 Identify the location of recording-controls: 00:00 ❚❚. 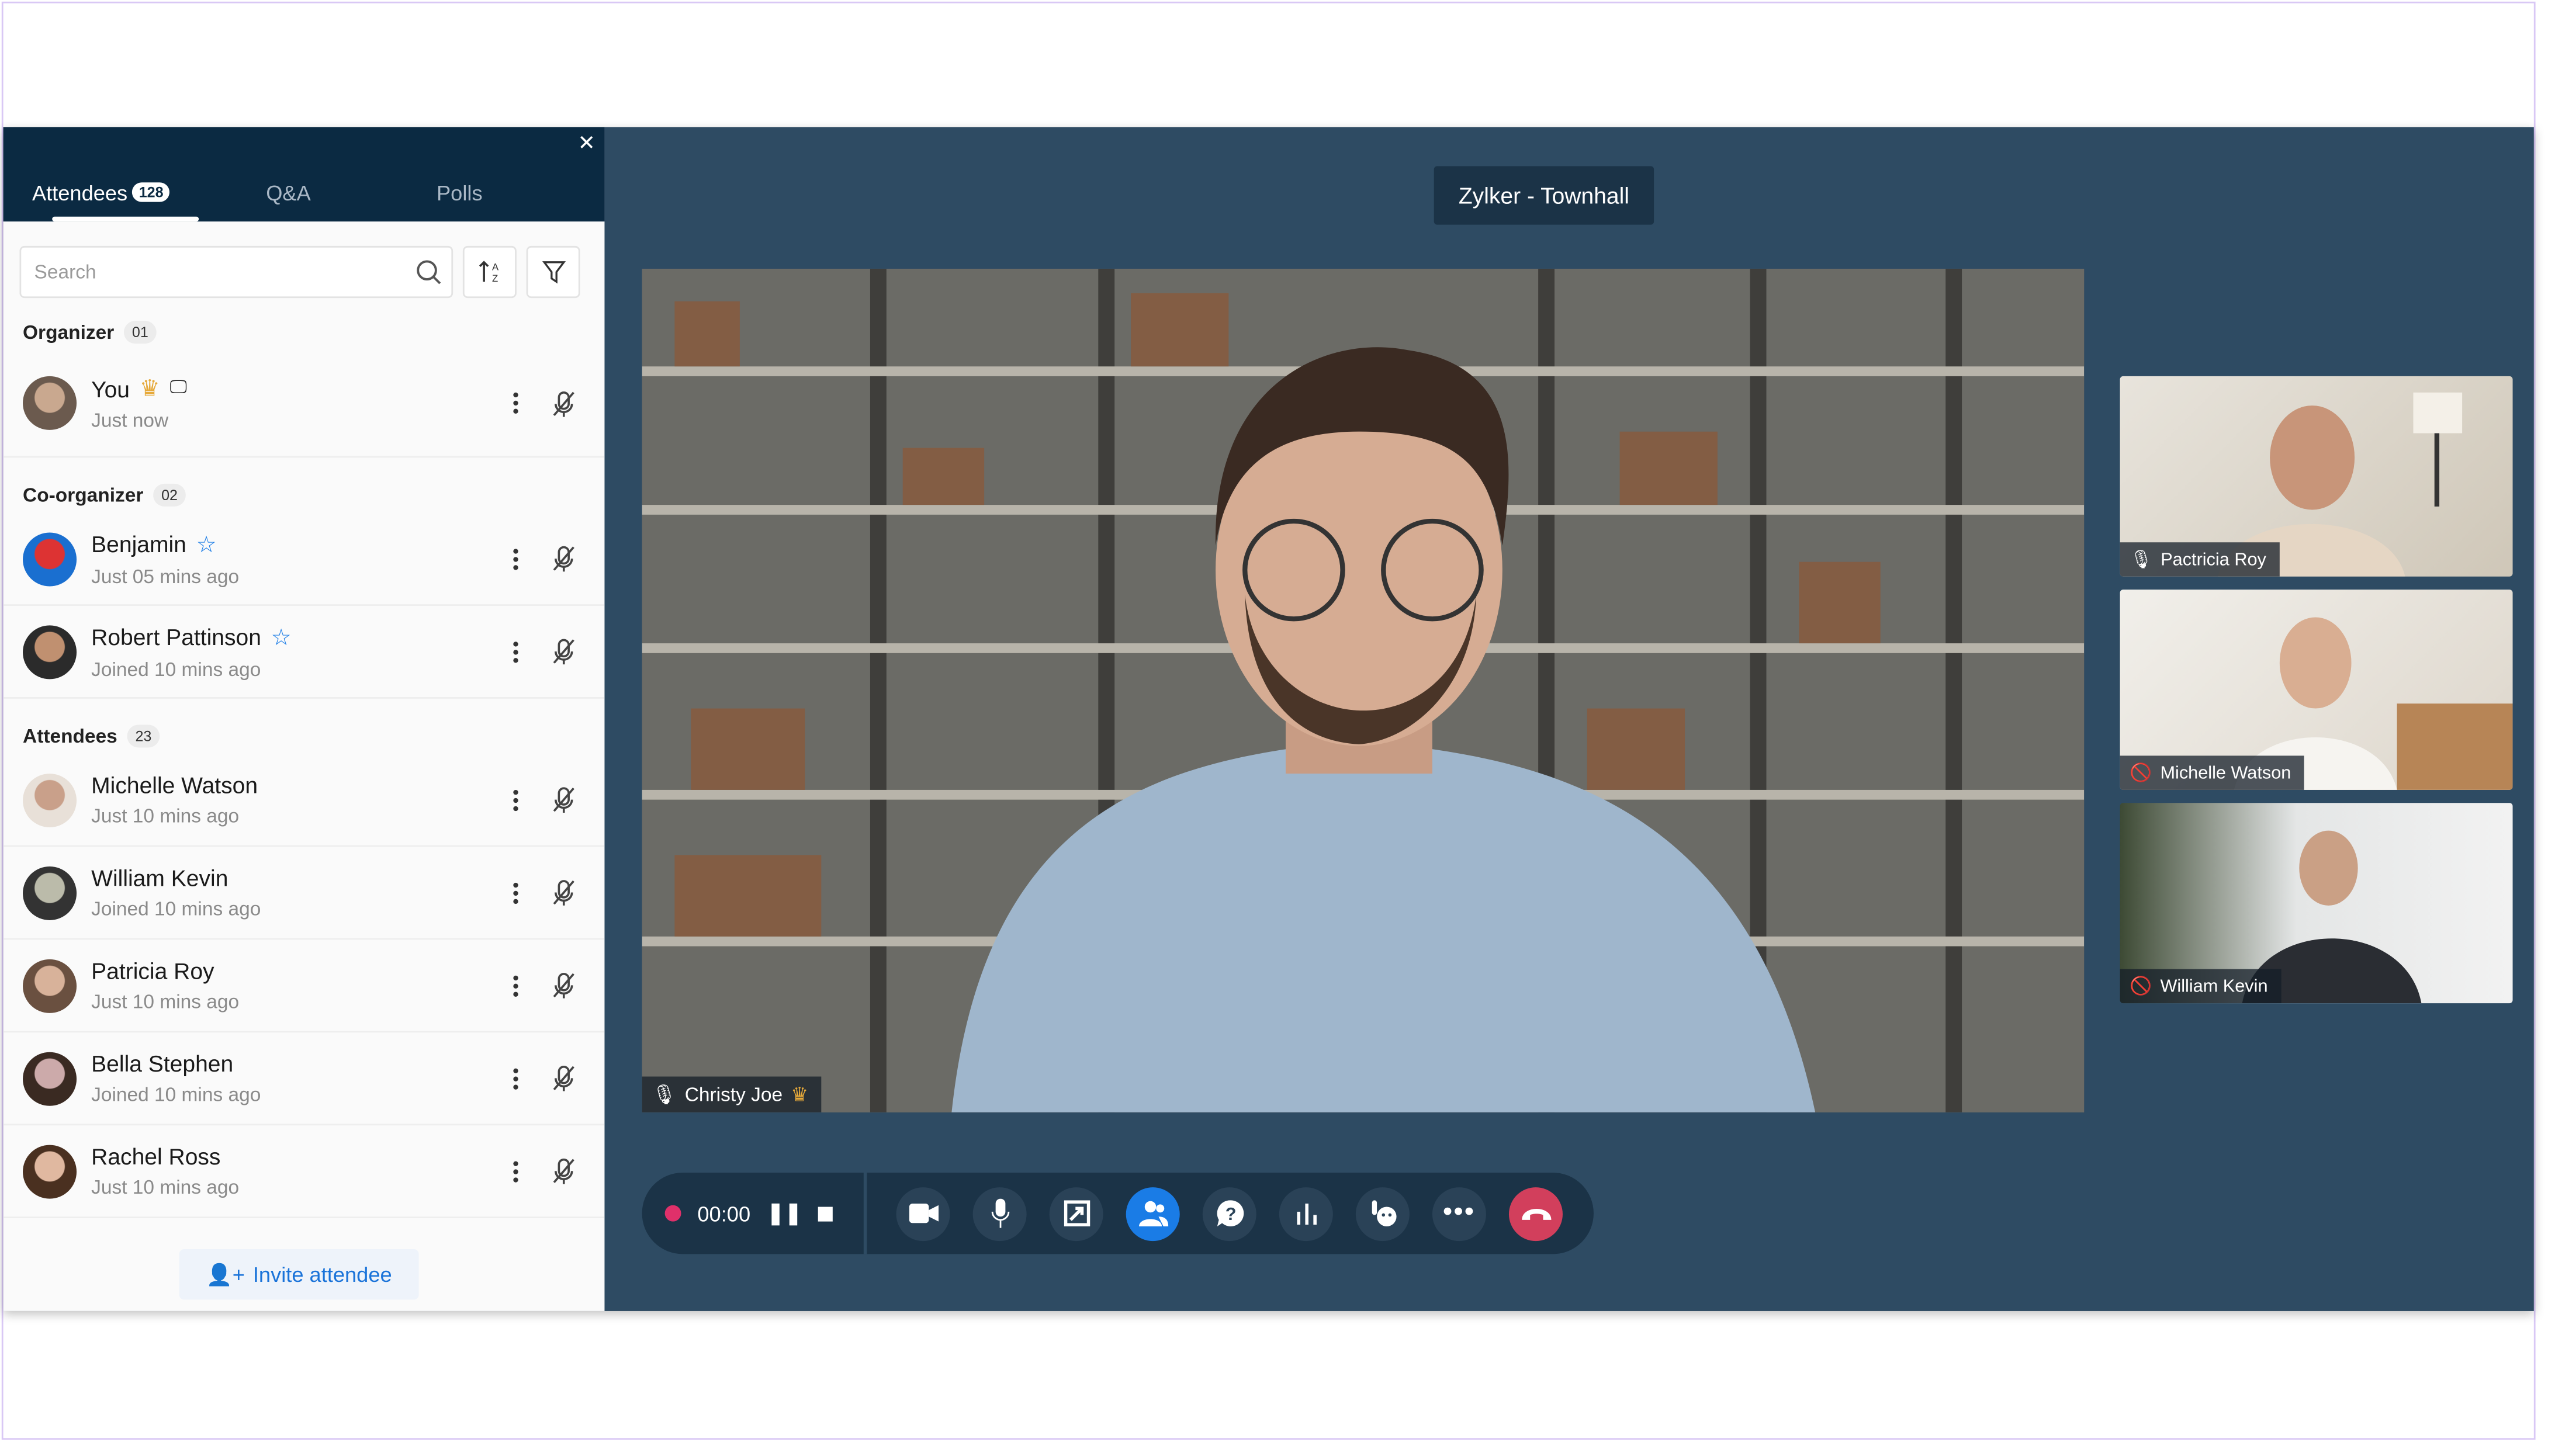
(754, 1213).